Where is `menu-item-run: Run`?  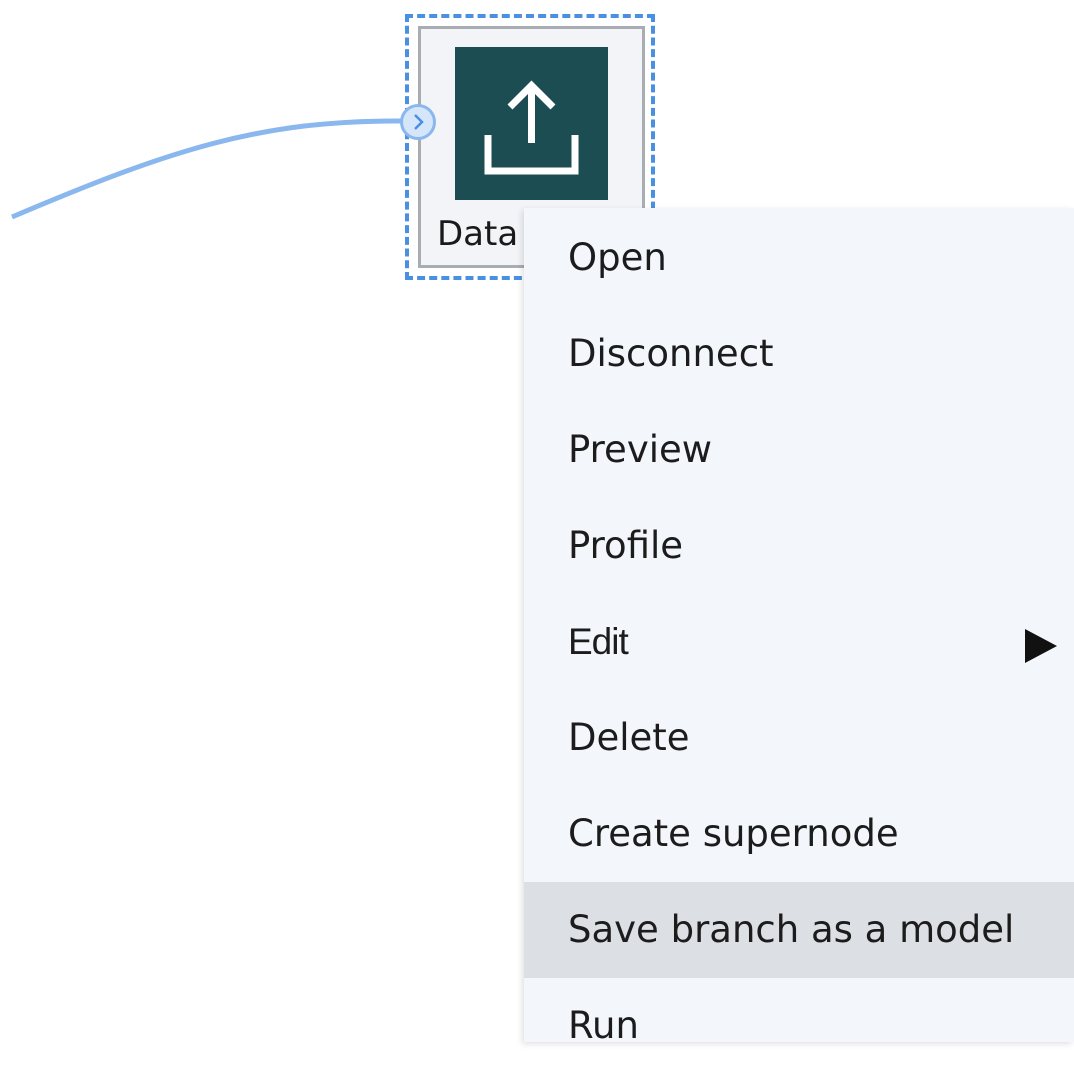
menu-item-run: Run is located at coordinates (799, 1026).